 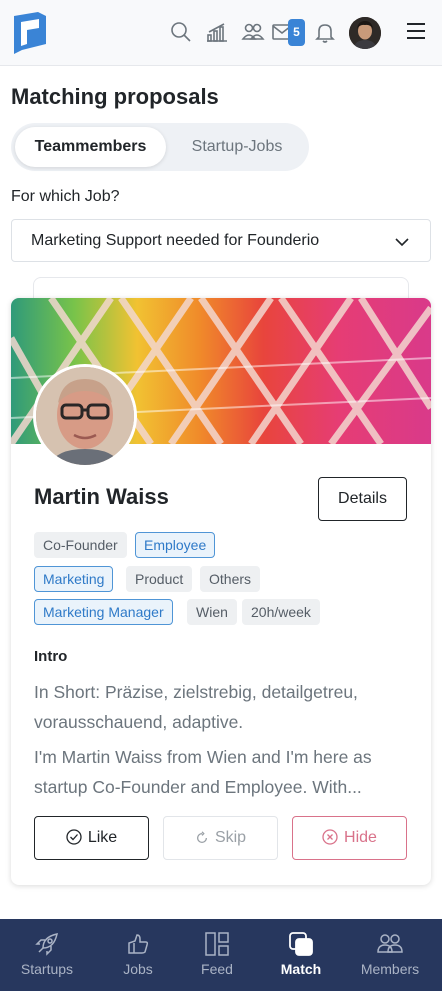 What do you see at coordinates (65, 196) in the screenshot?
I see `job-question-label: For which Job?` at bounding box center [65, 196].